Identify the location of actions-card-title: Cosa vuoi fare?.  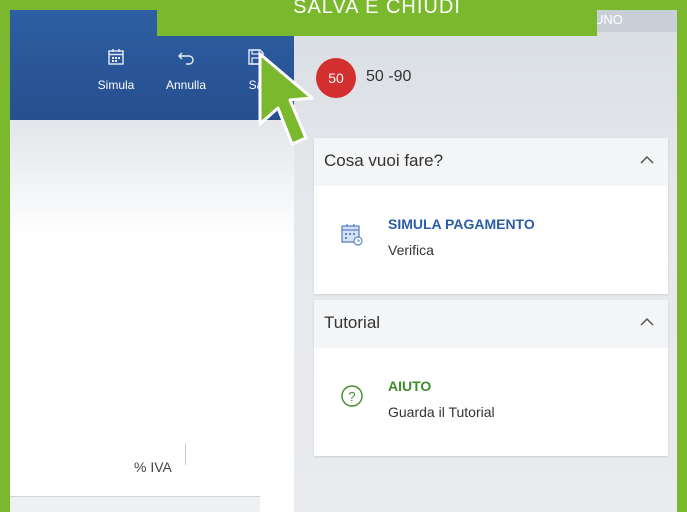
(384, 160).